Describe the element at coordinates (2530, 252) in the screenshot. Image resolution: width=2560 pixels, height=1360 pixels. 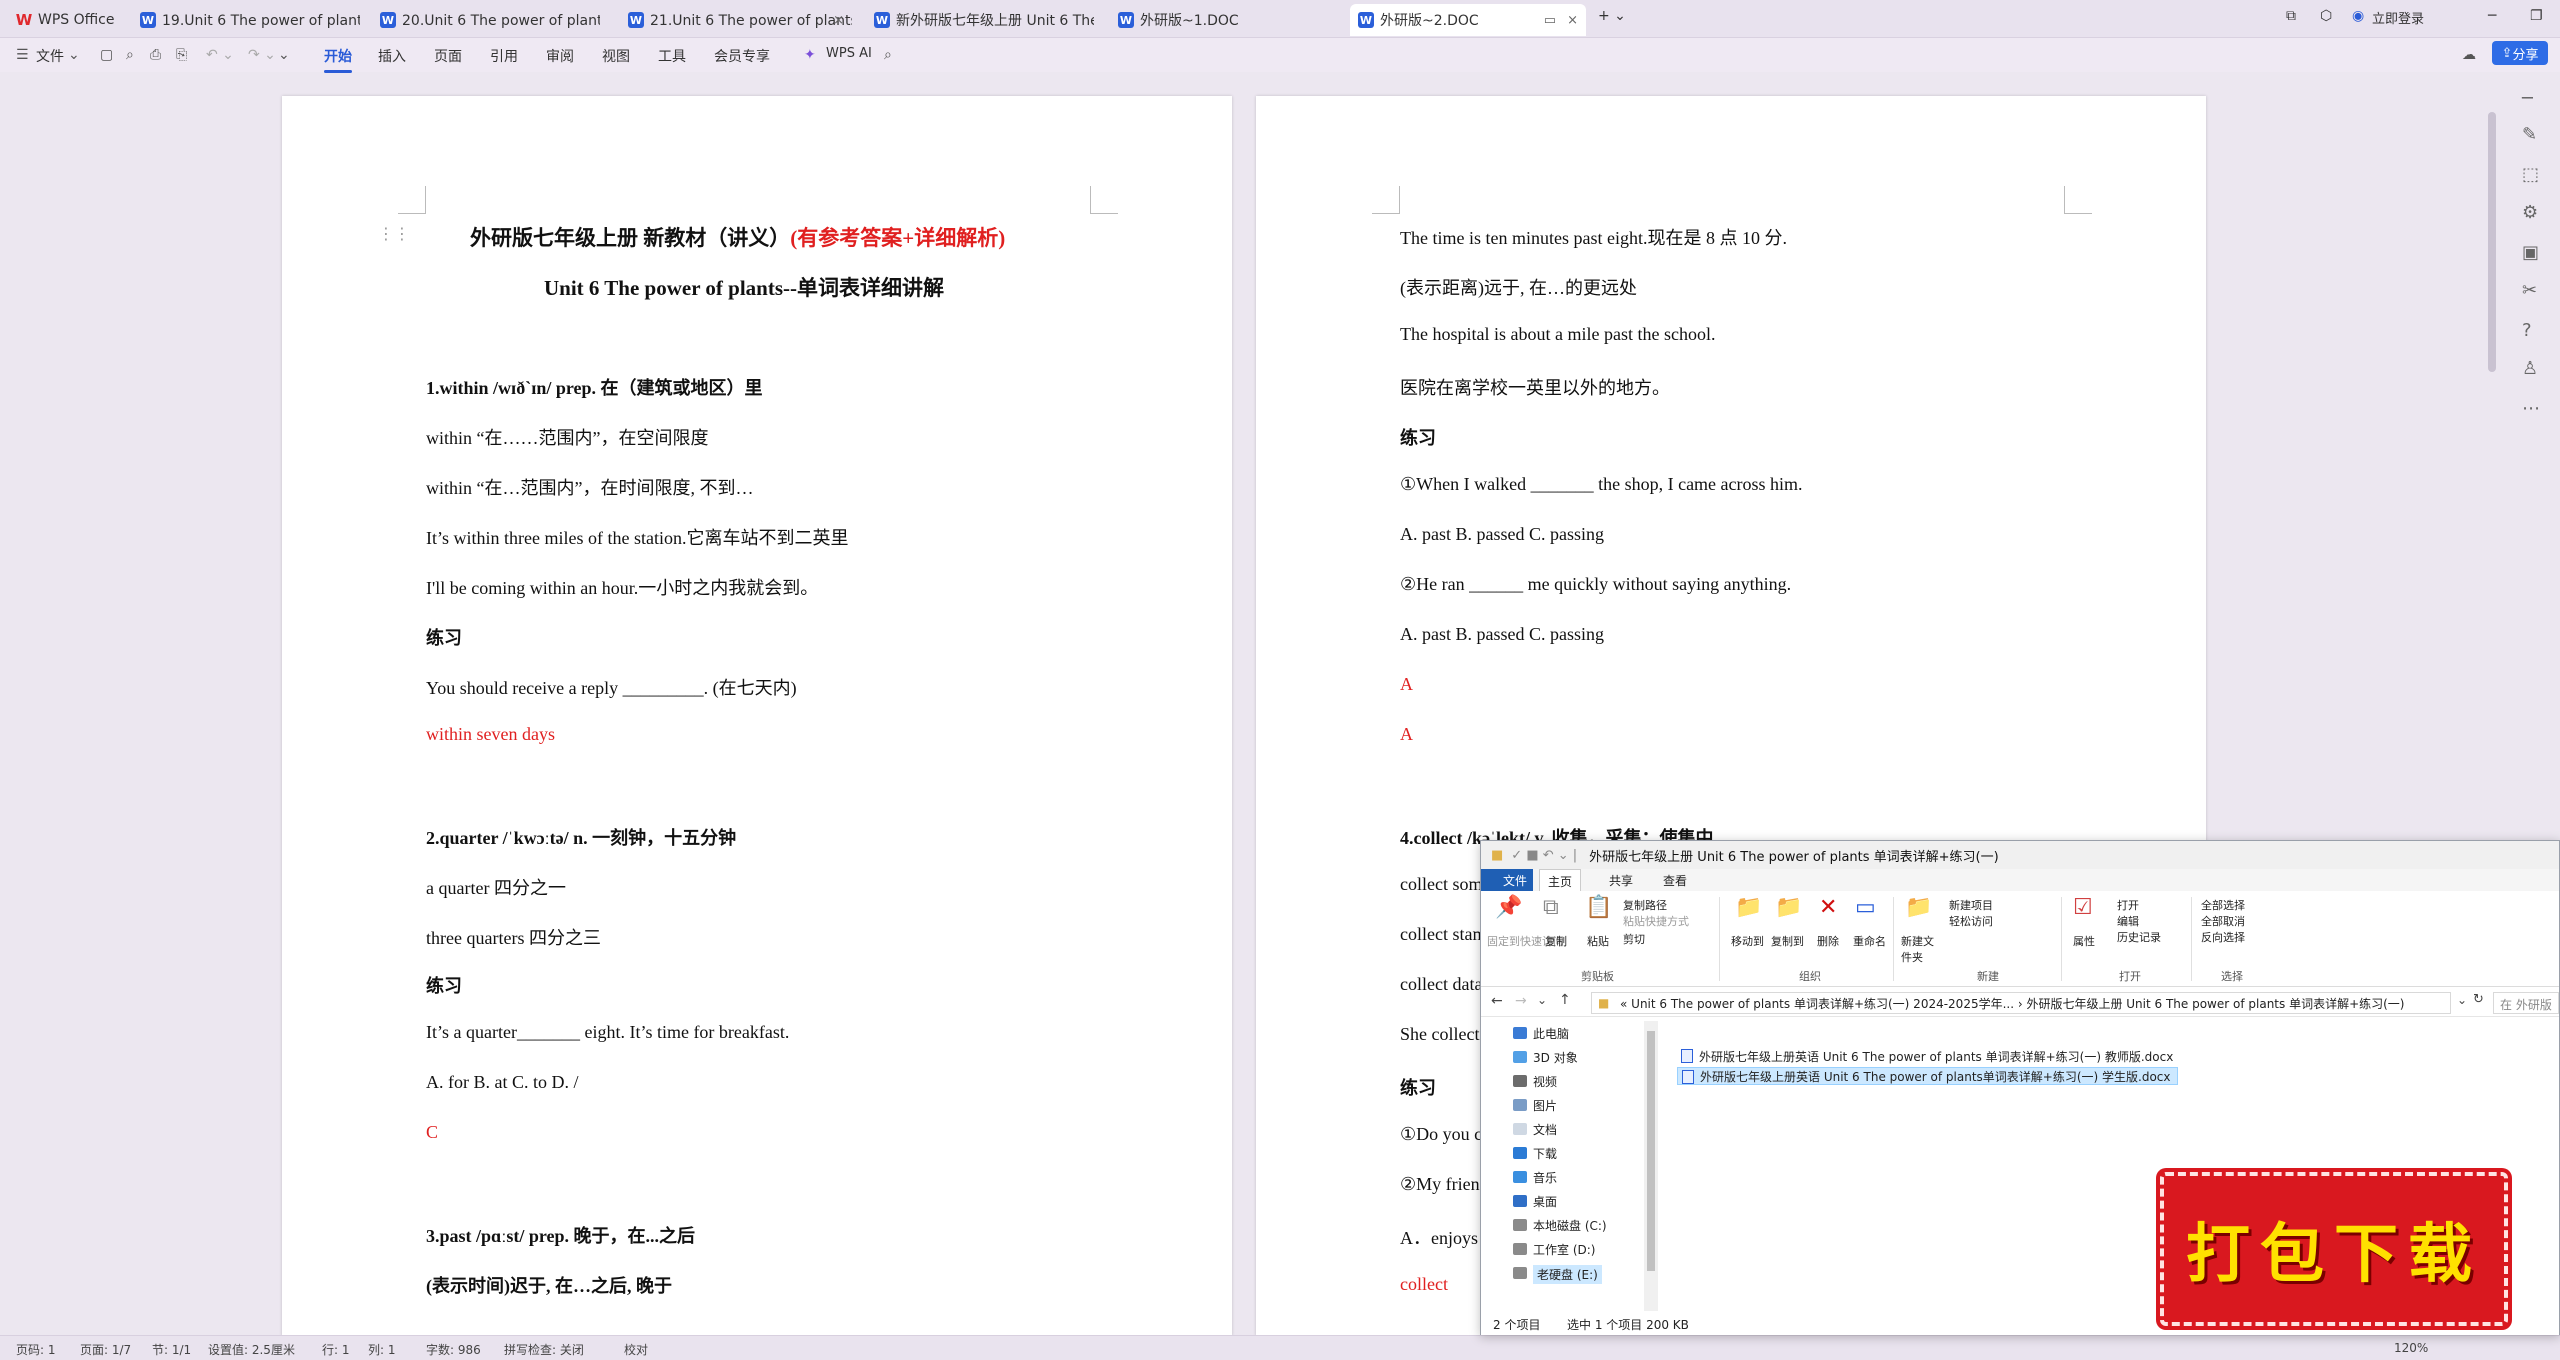
I see `image-icon: ▣` at that location.